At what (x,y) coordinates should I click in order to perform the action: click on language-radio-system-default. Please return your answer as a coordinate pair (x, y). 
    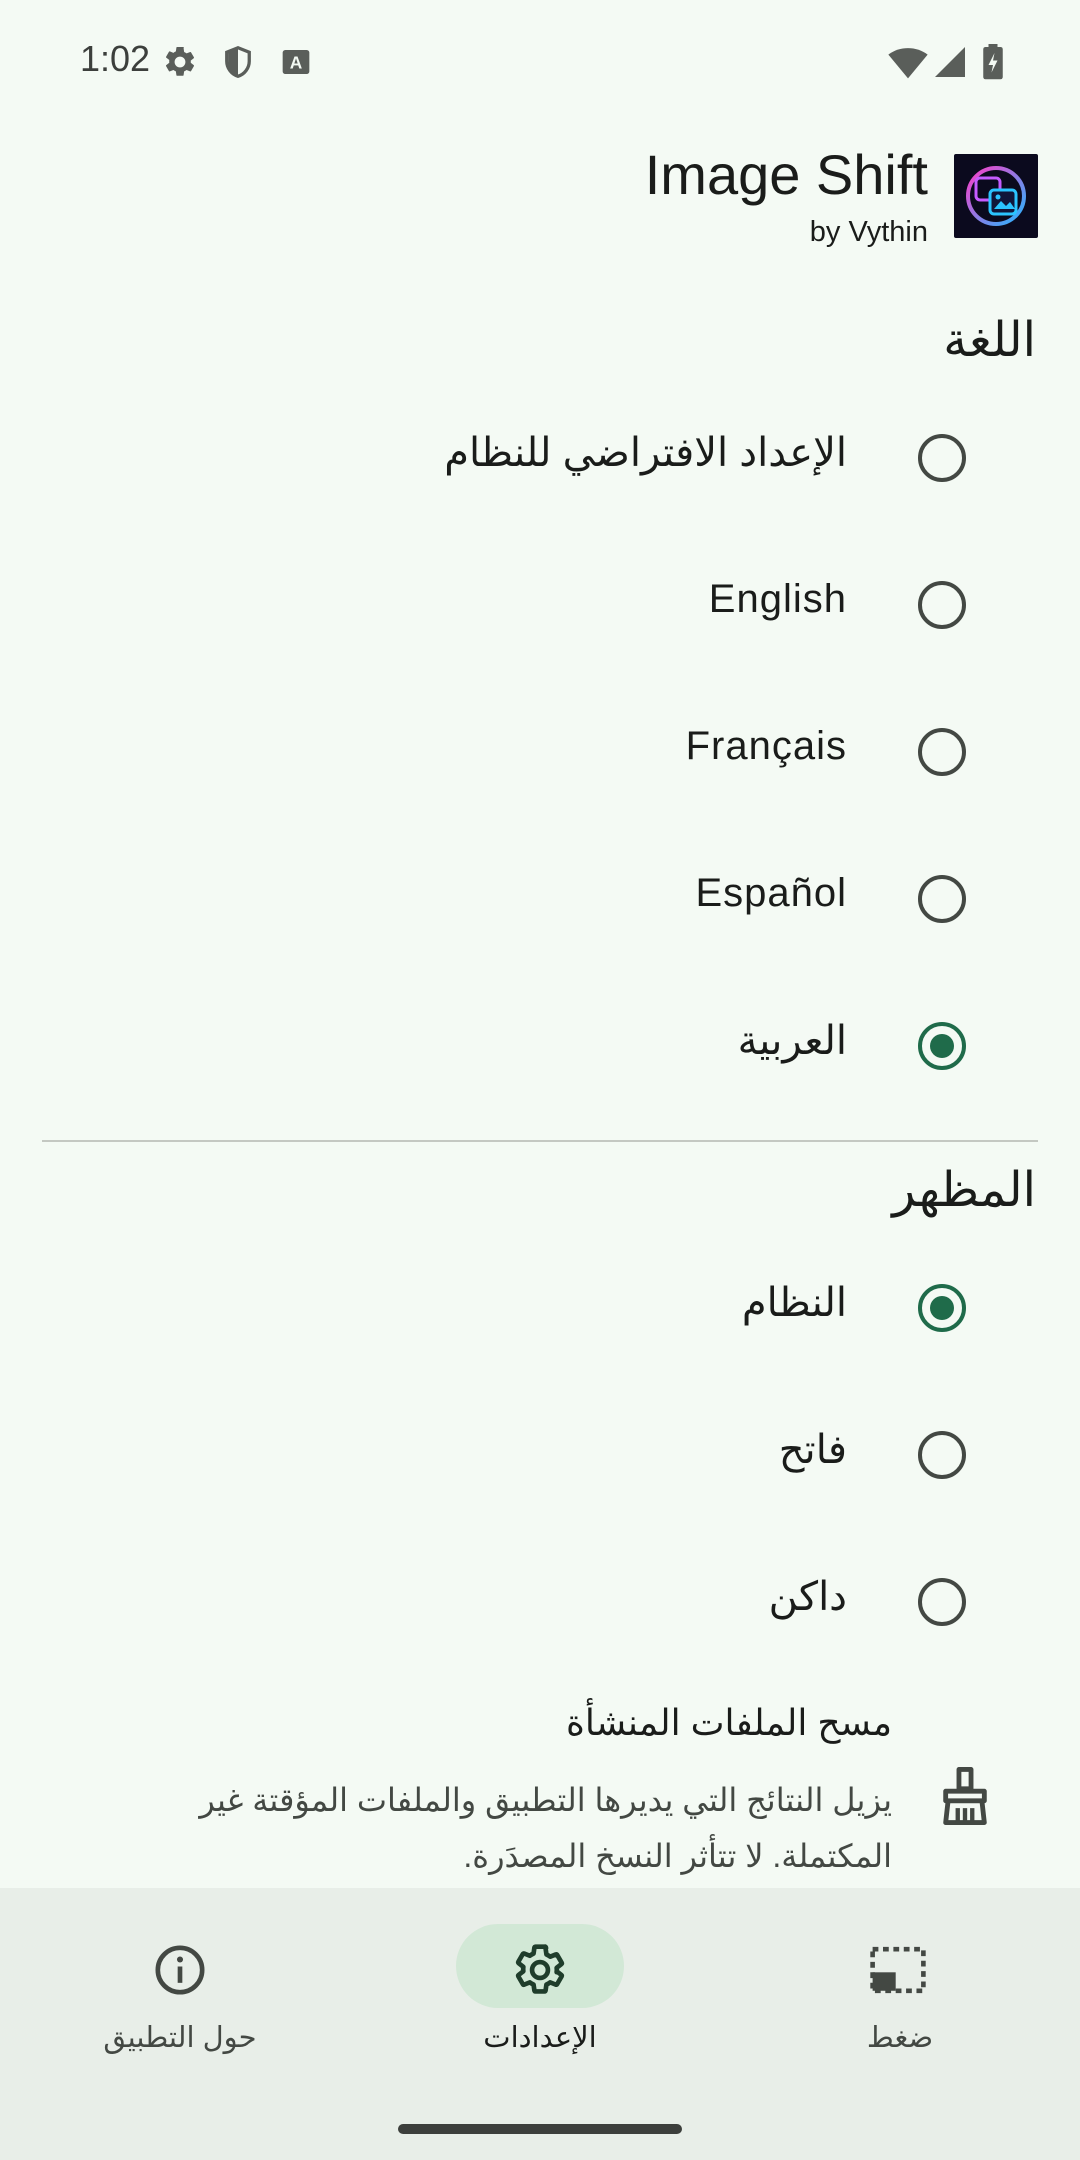
    Looking at the image, I should click on (942, 458).